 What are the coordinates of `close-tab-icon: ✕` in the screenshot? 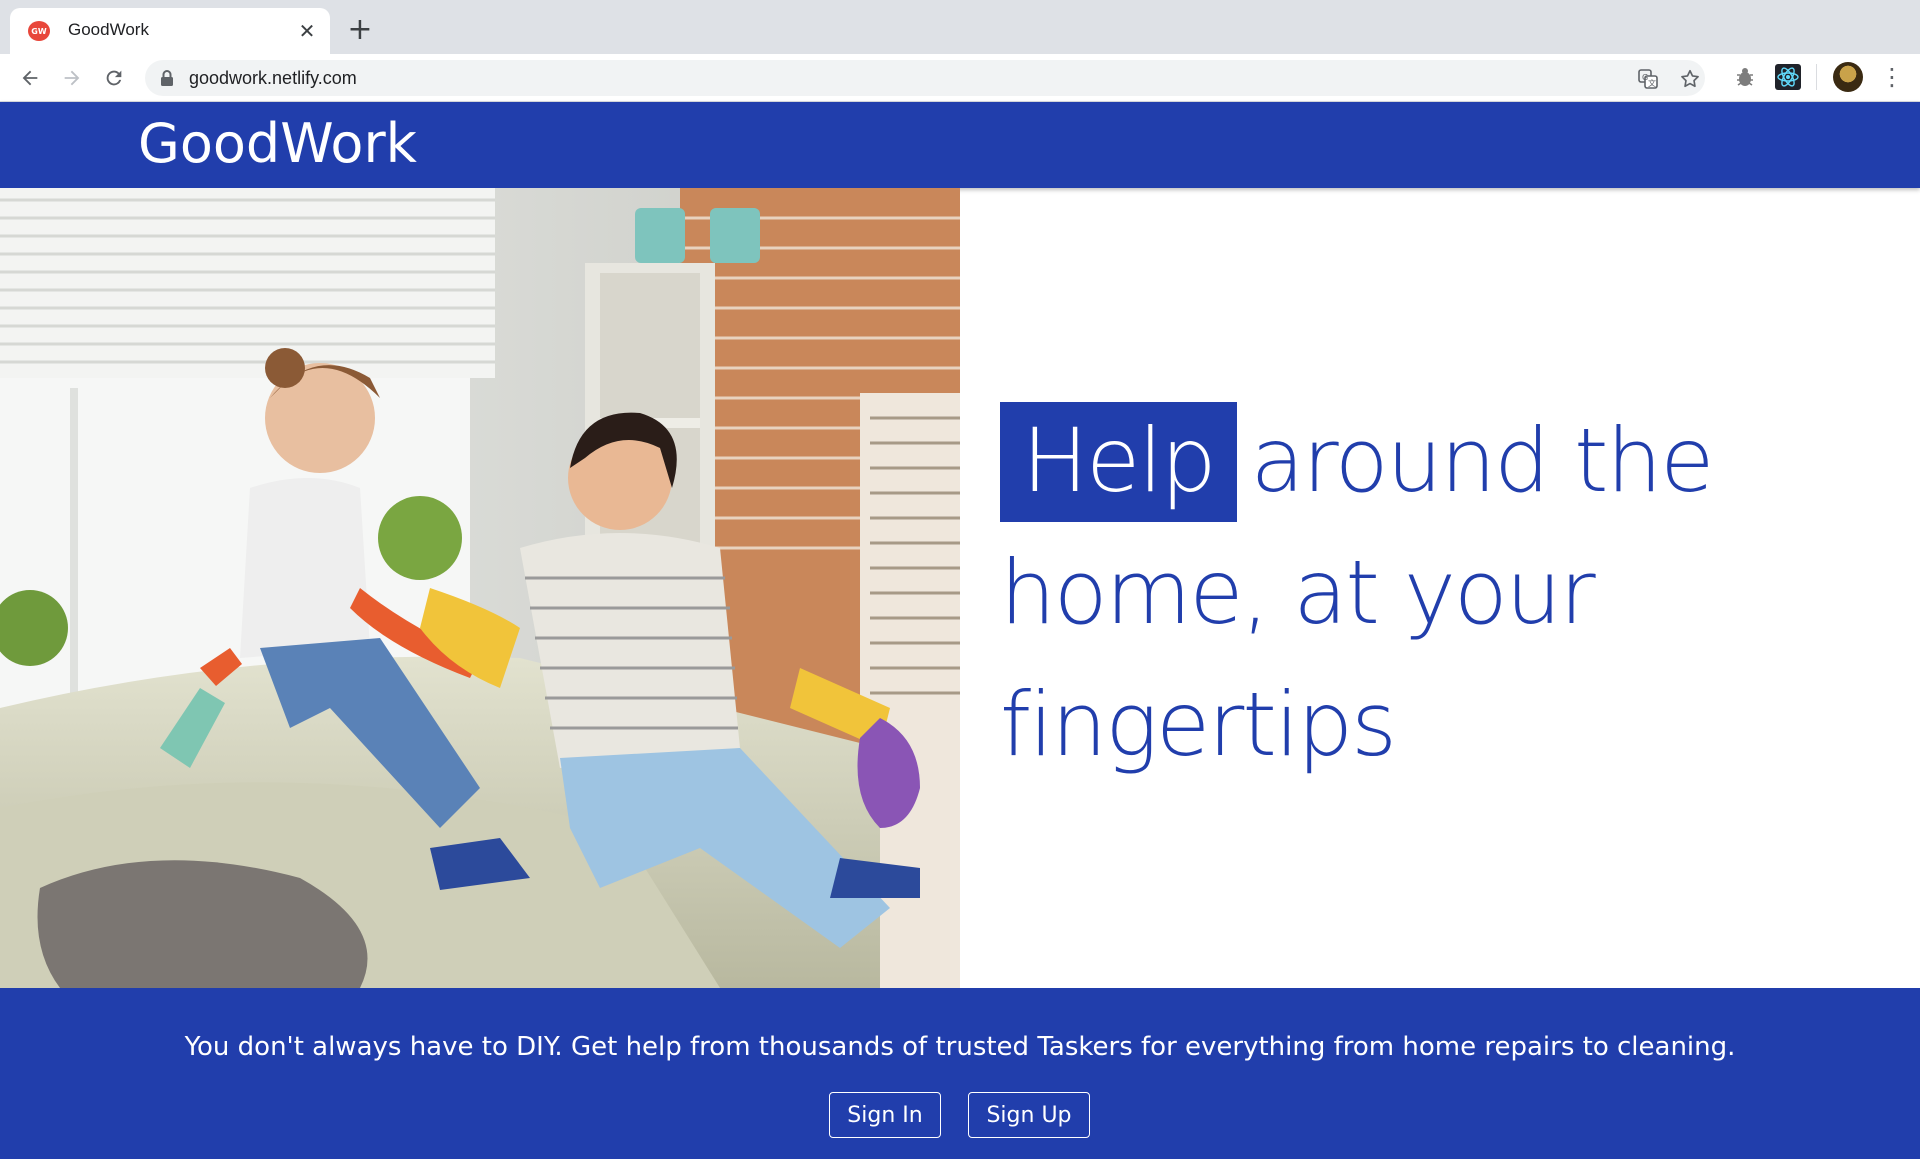 It's located at (307, 31).